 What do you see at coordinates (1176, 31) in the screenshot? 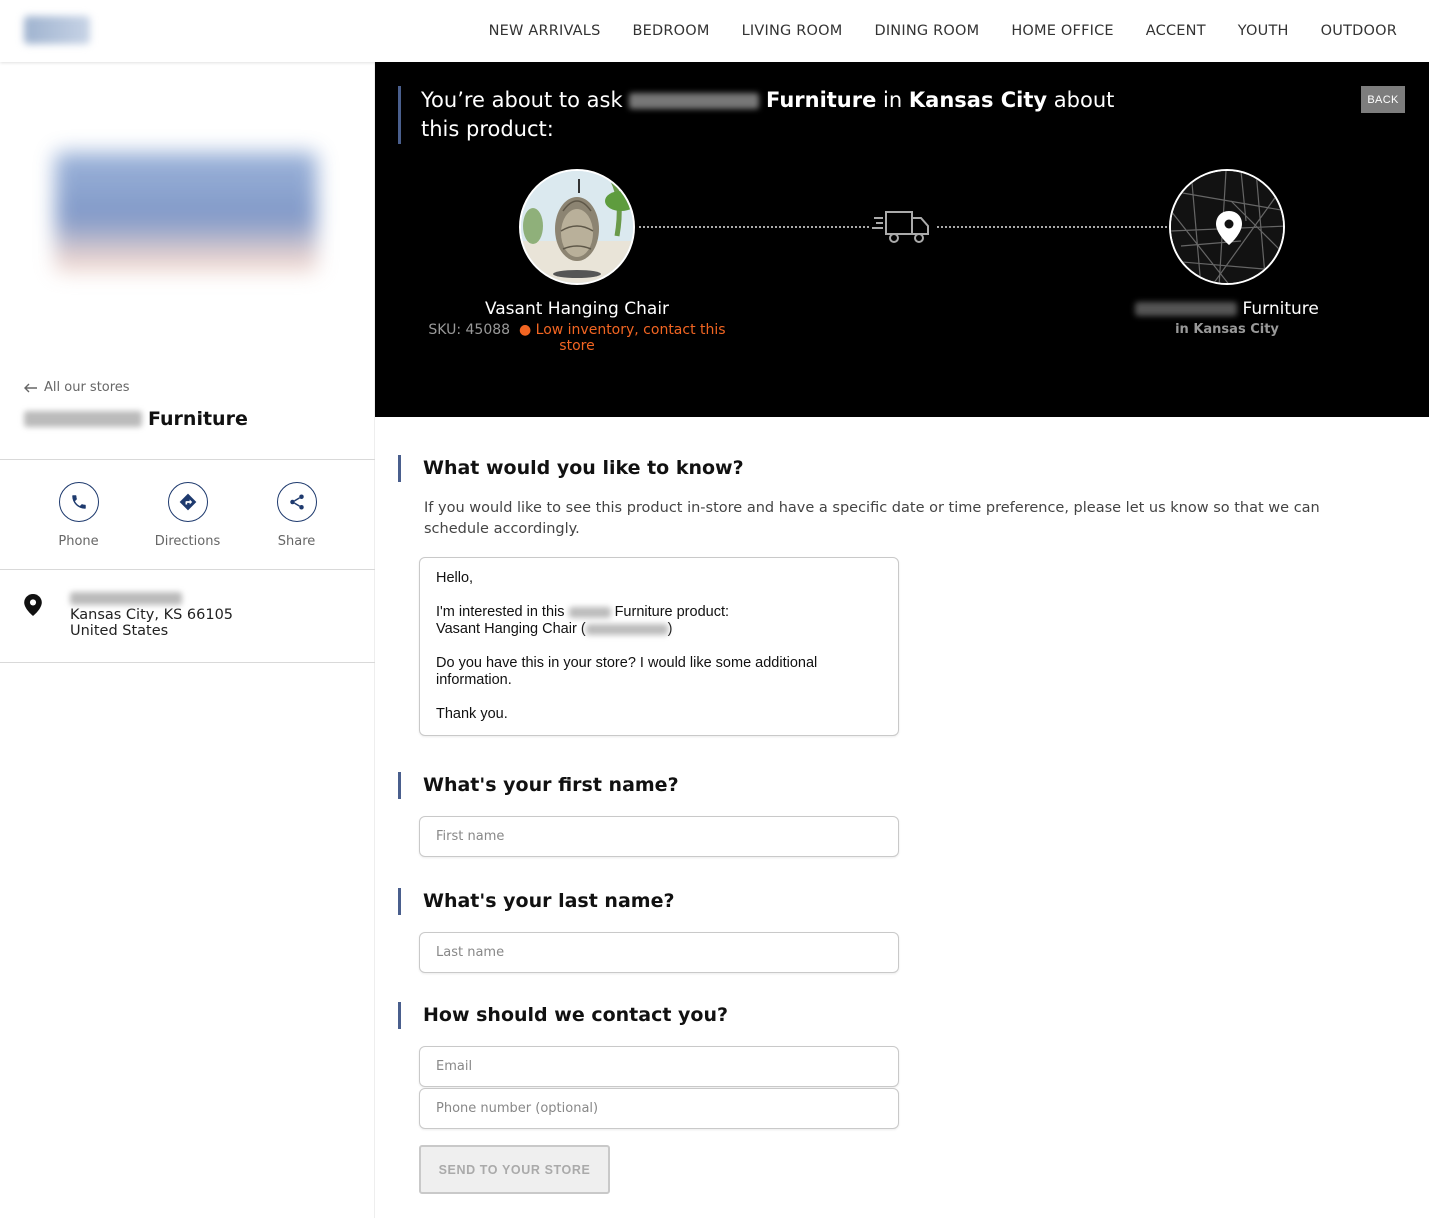
I see `nav-accent: ACCENT` at bounding box center [1176, 31].